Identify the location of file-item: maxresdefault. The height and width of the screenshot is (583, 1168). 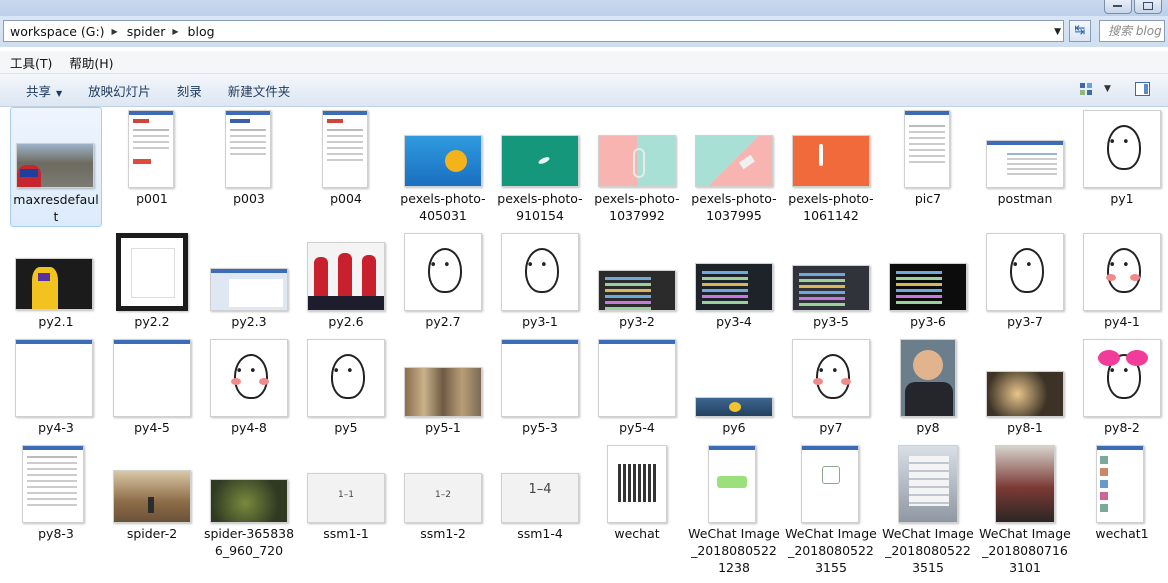
(56, 167).